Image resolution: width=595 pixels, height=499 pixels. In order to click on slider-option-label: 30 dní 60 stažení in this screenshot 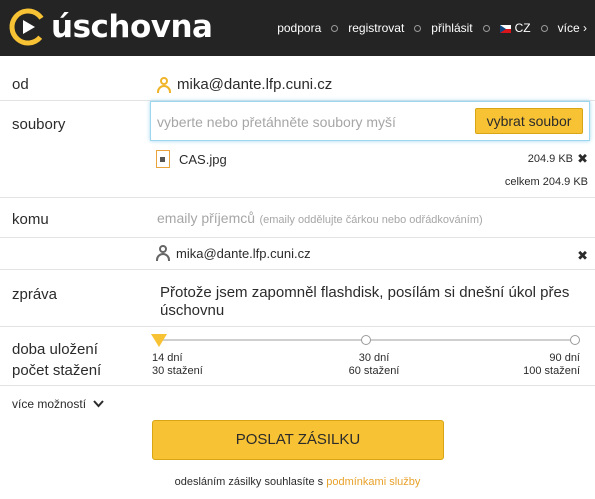, I will do `click(374, 365)`.